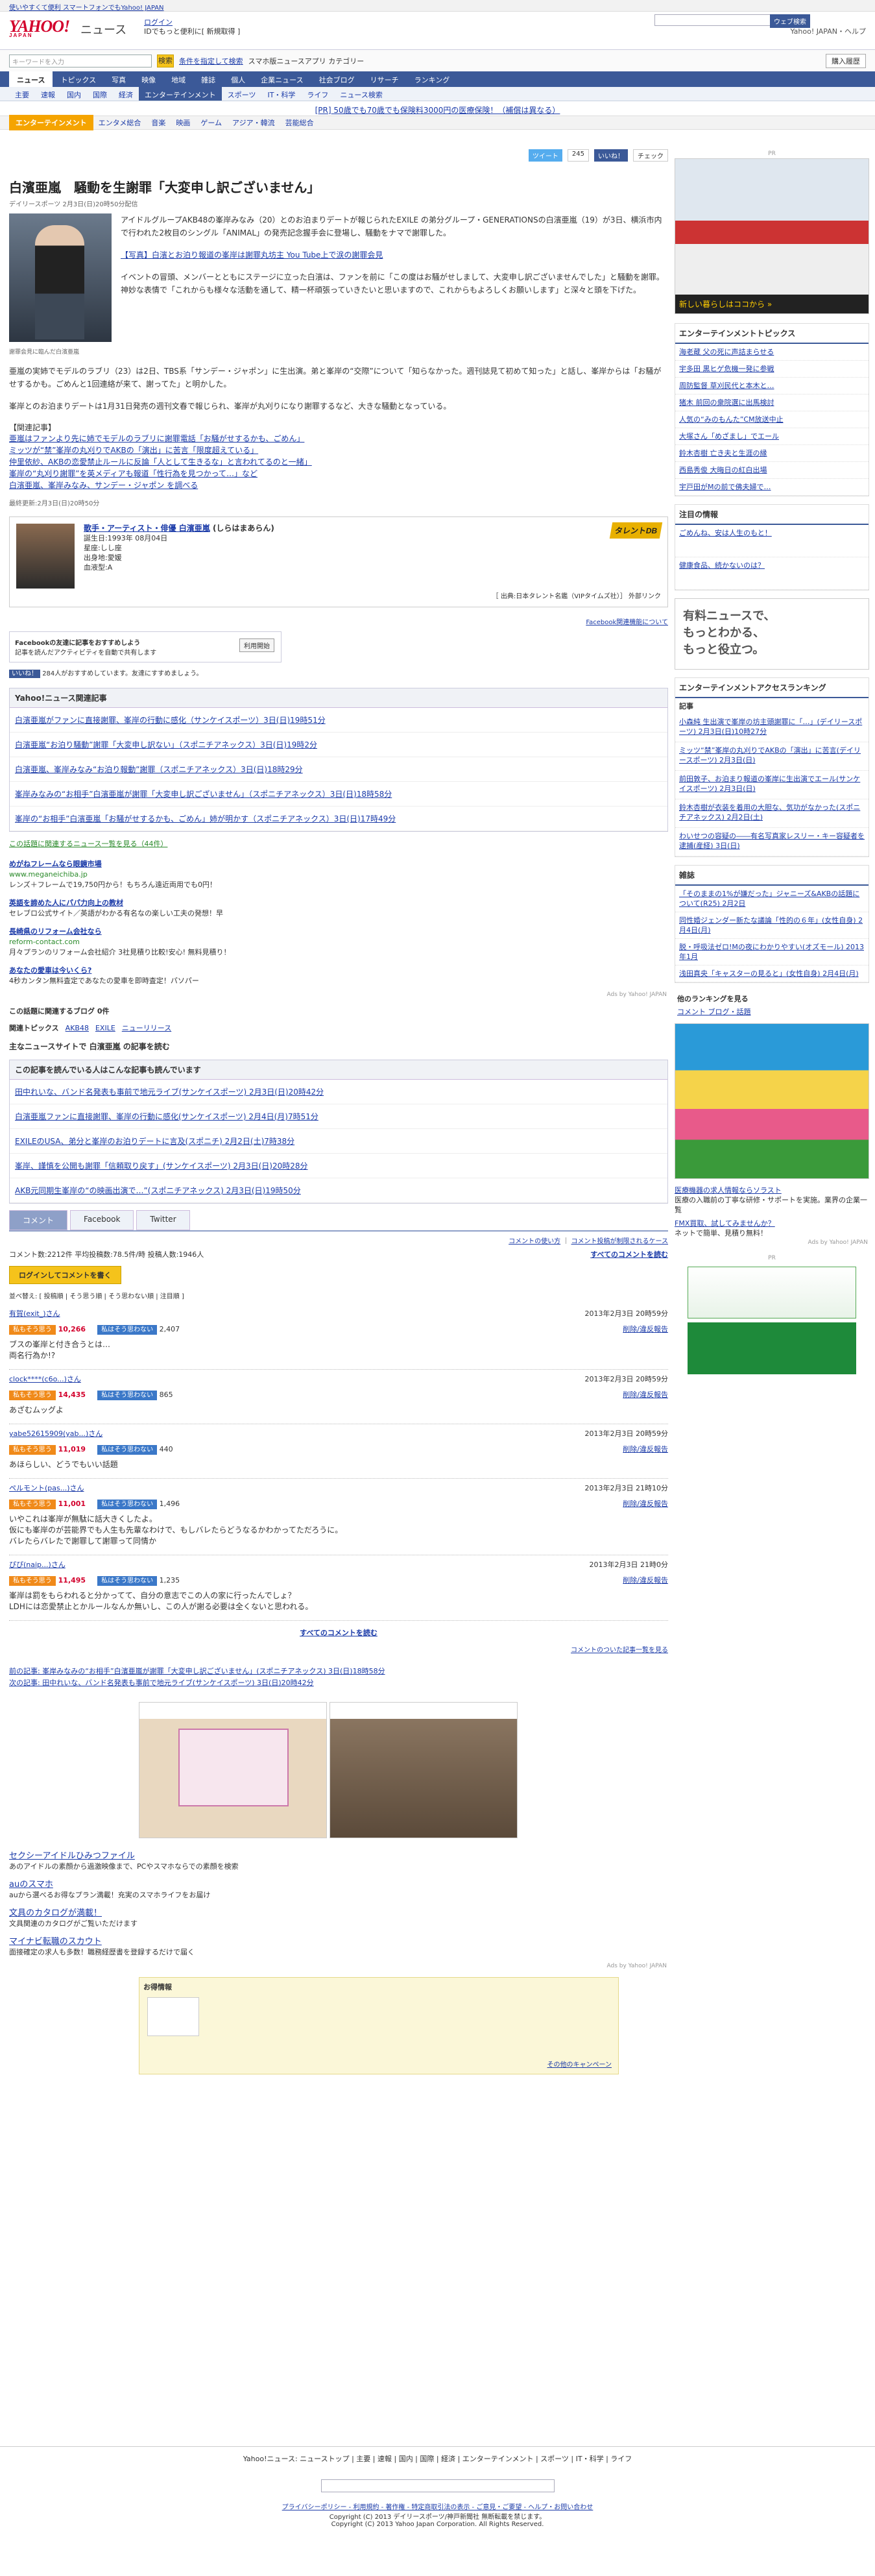 This screenshot has width=875, height=2576. What do you see at coordinates (148, 79) in the screenshot?
I see `nav-main-item: 映像` at bounding box center [148, 79].